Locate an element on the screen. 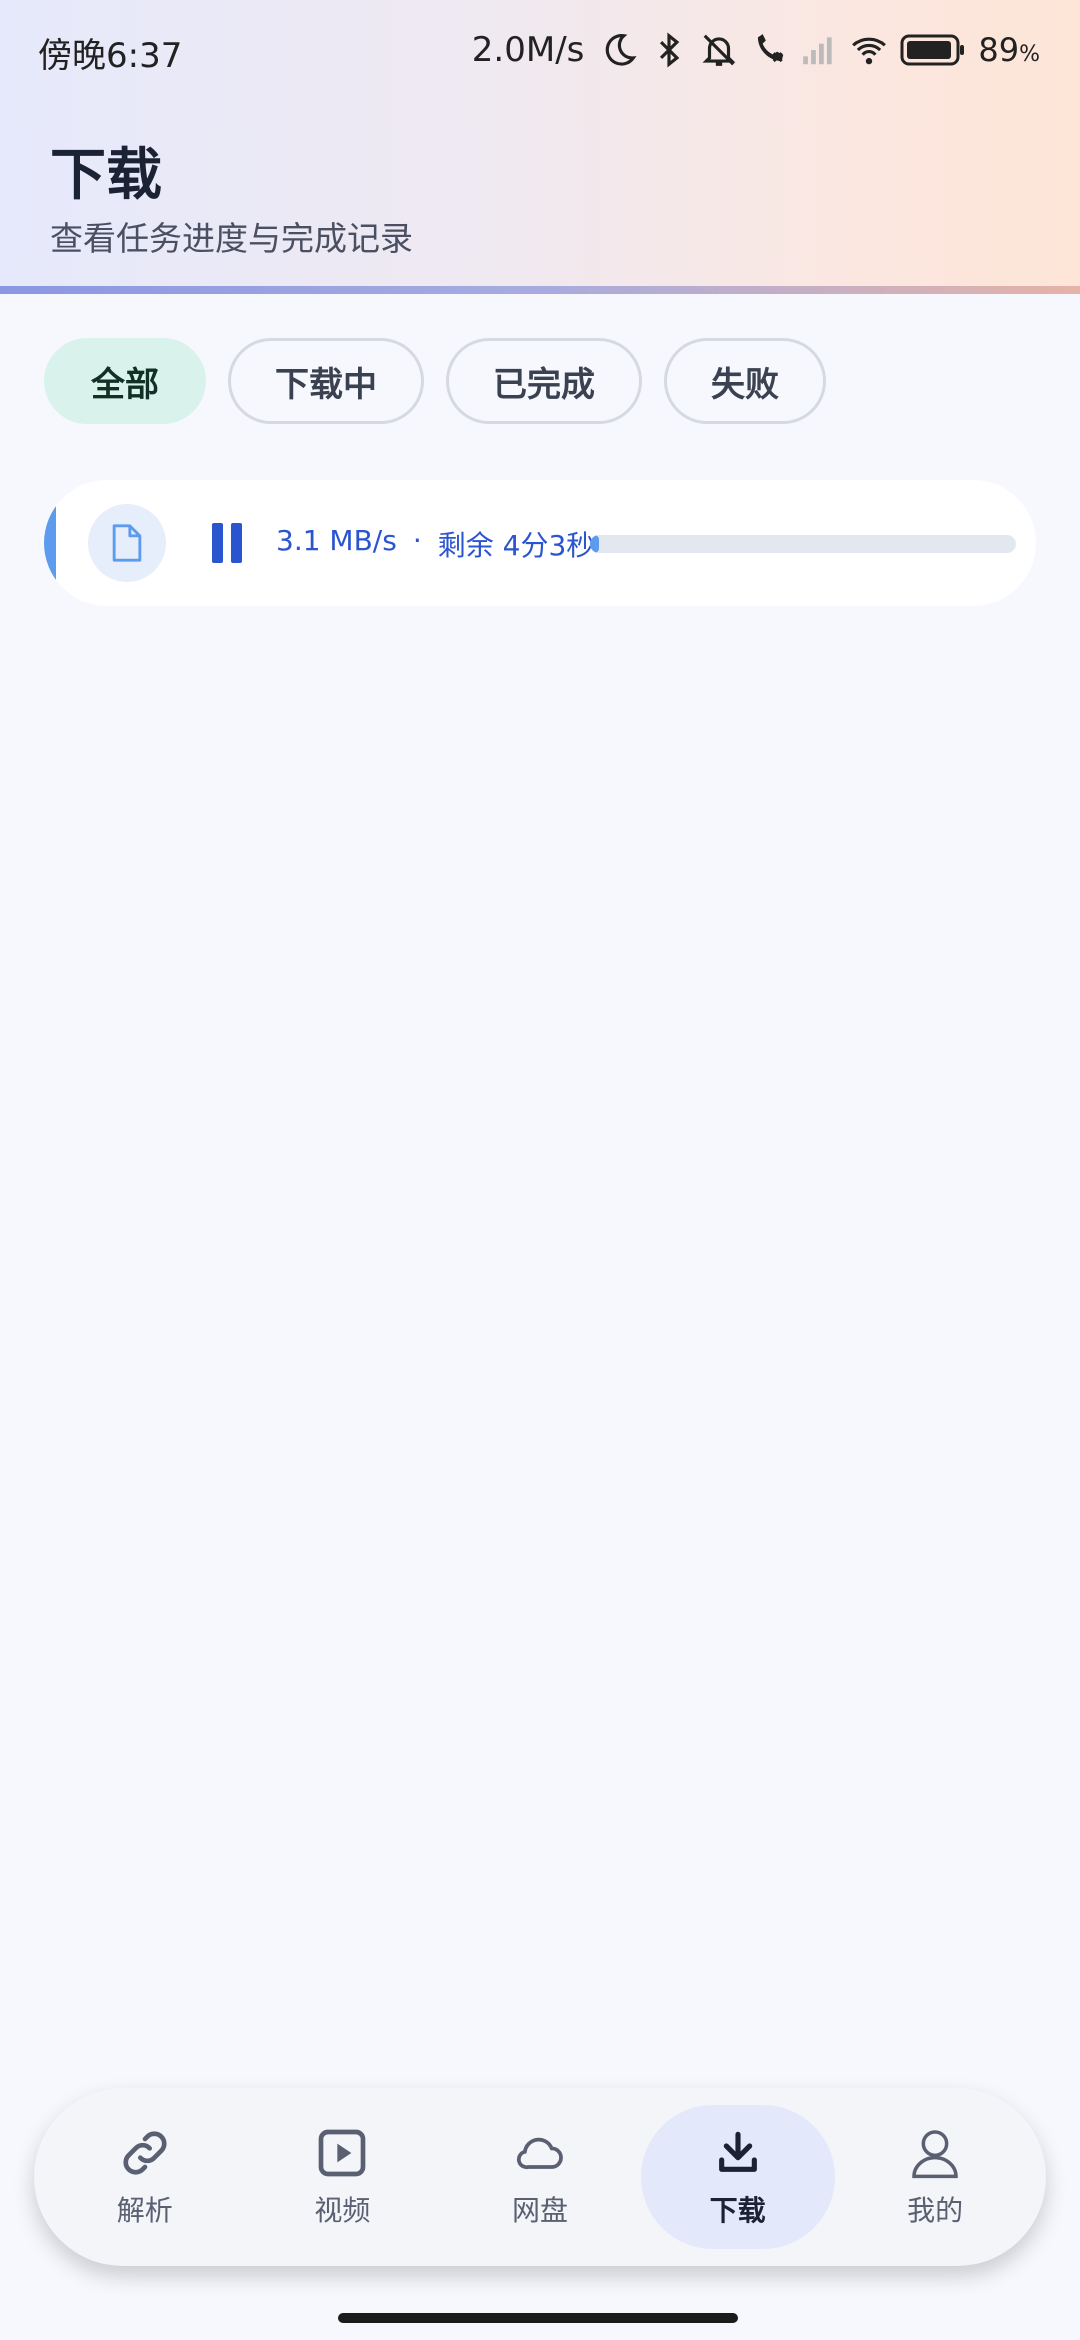 Image resolution: width=1080 pixels, height=2340 pixels. nav-item-download: 下载 is located at coordinates (737, 2177).